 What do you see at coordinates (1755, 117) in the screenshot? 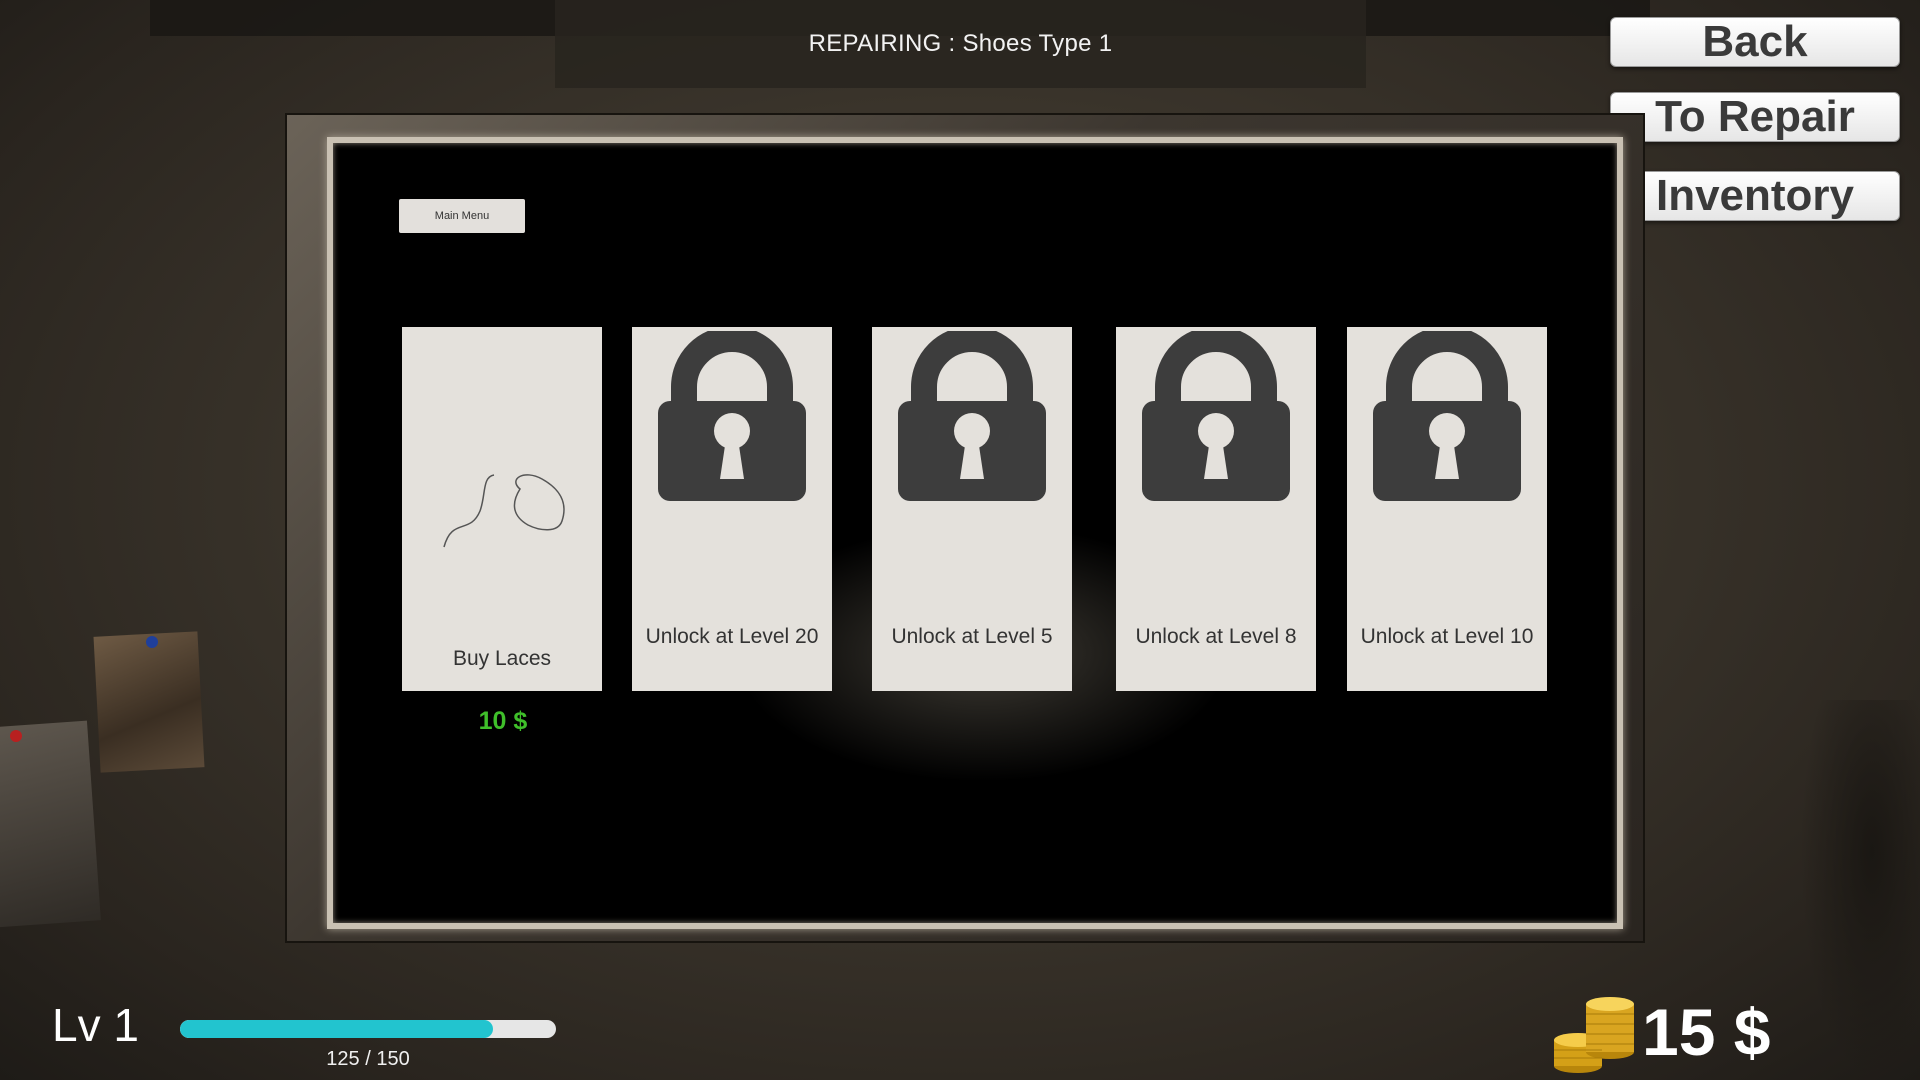
I see `to-repair-button: To Repair` at bounding box center [1755, 117].